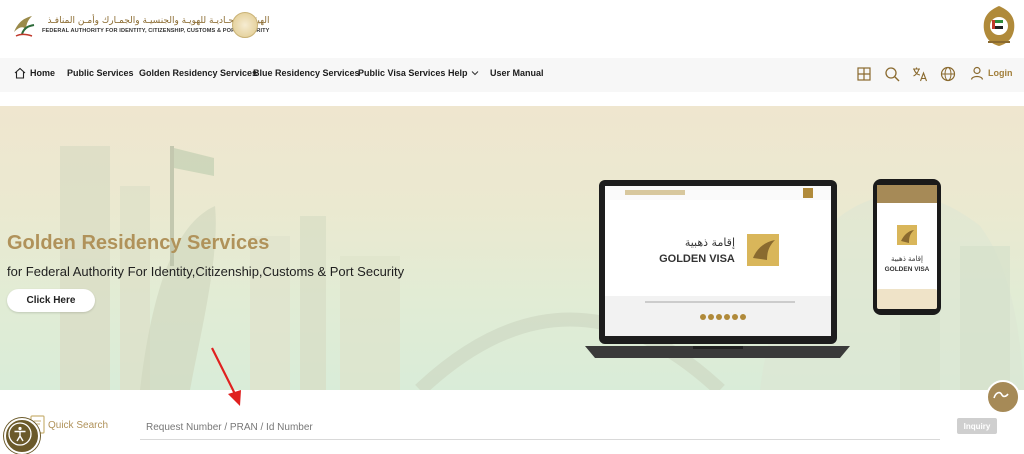 The width and height of the screenshot is (1024, 454). What do you see at coordinates (717, 269) in the screenshot?
I see `laptop-mockup-image: إقامة ذهبية GOLDEN VISA` at bounding box center [717, 269].